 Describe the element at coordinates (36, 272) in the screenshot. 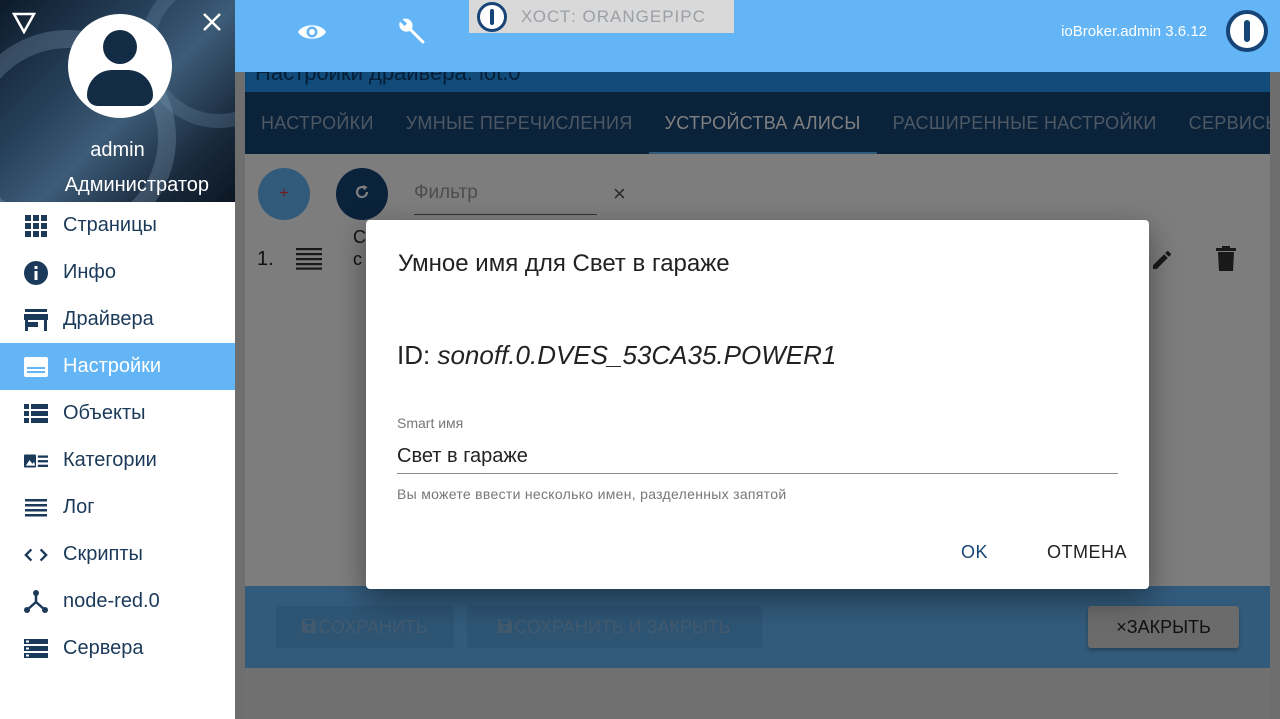

I see `info-icon` at that location.